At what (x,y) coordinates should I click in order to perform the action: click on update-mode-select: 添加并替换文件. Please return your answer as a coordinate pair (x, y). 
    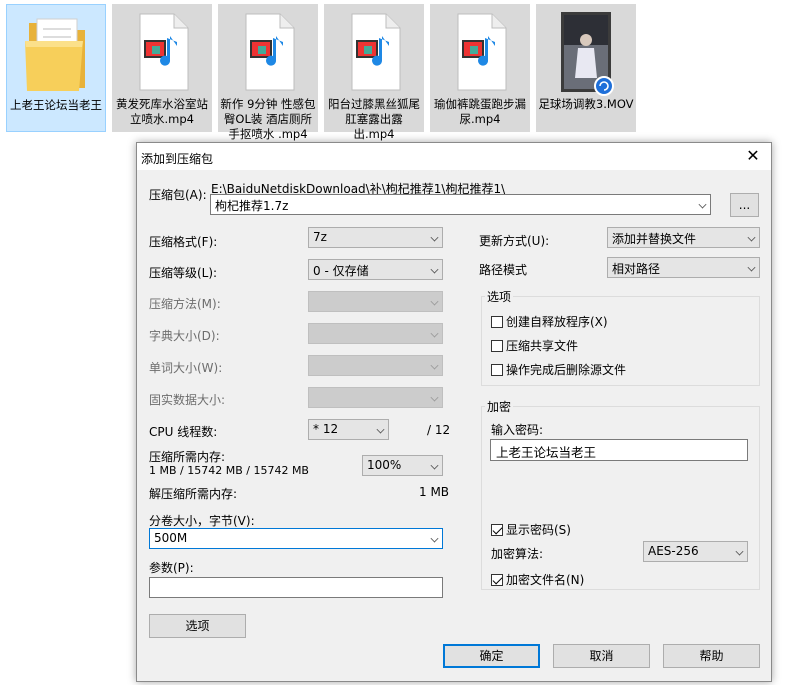
    Looking at the image, I should click on (683, 237).